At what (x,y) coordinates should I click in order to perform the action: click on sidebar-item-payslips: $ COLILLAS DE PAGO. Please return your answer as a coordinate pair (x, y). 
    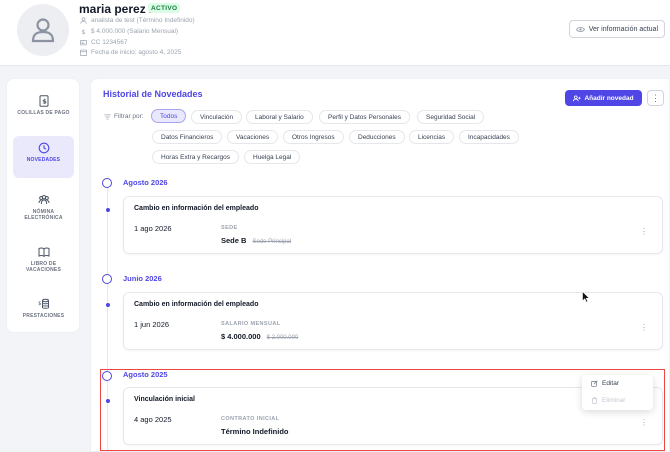
    Looking at the image, I should click on (43, 110).